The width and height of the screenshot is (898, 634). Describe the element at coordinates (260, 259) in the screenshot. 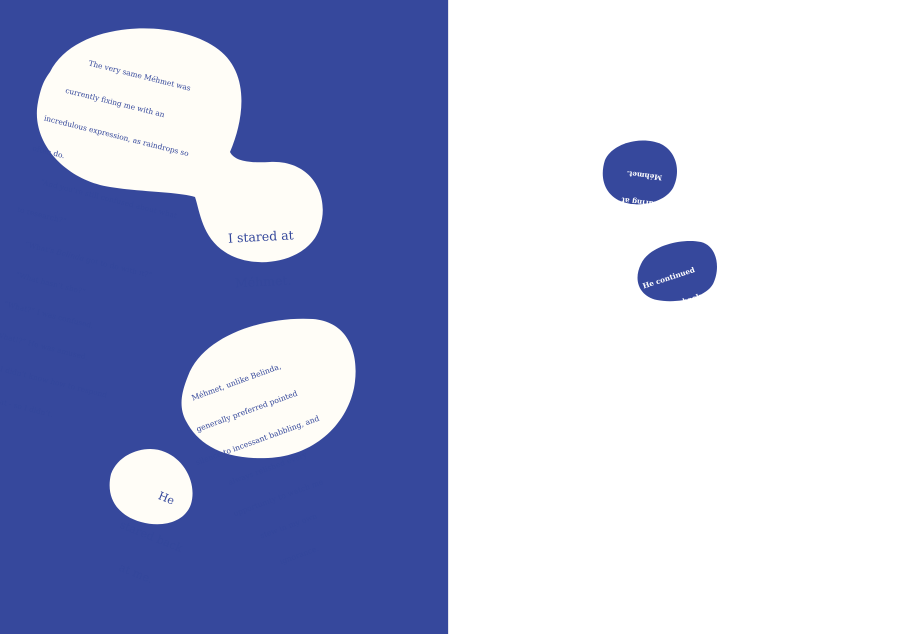

I see `speech-bubble-stared-text: I stared at Méhmet.` at that location.